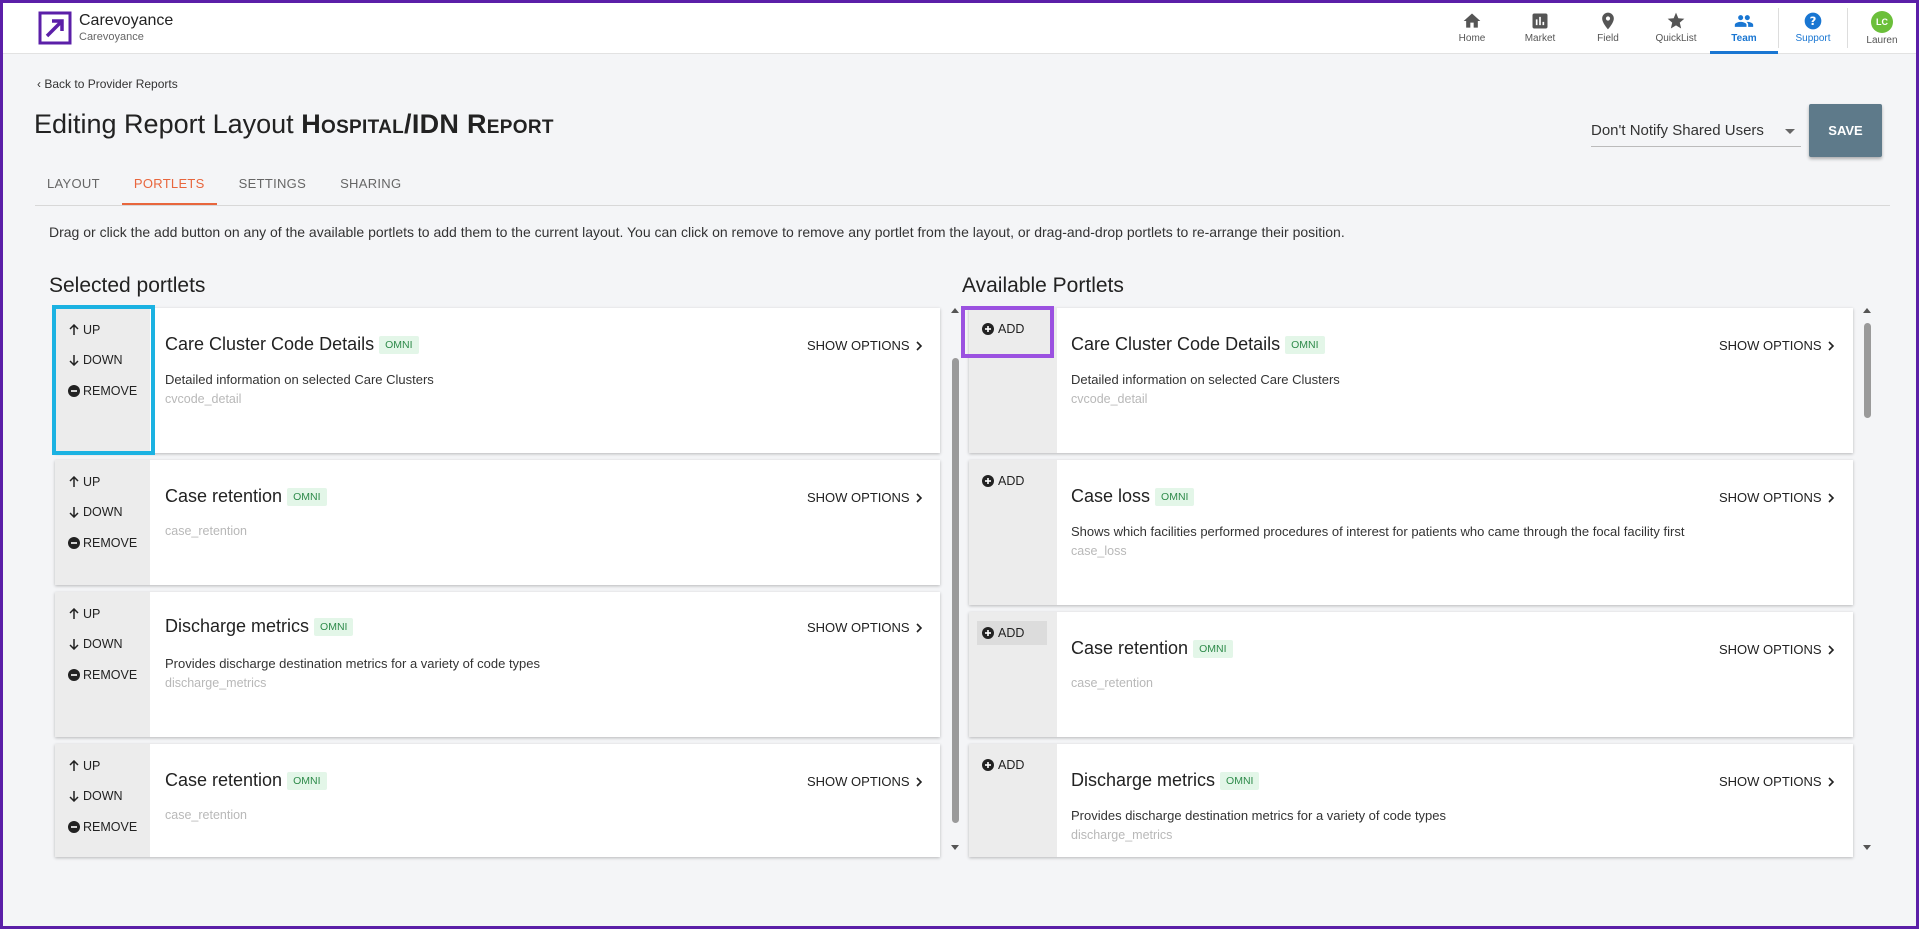 Image resolution: width=1919 pixels, height=929 pixels. I want to click on portlet-code: cvcode_detail, so click(1109, 399).